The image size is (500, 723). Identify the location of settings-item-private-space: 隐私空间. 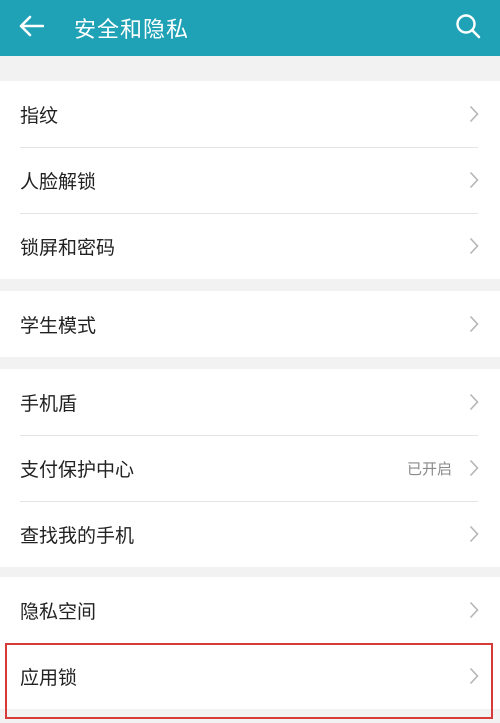
(250, 610).